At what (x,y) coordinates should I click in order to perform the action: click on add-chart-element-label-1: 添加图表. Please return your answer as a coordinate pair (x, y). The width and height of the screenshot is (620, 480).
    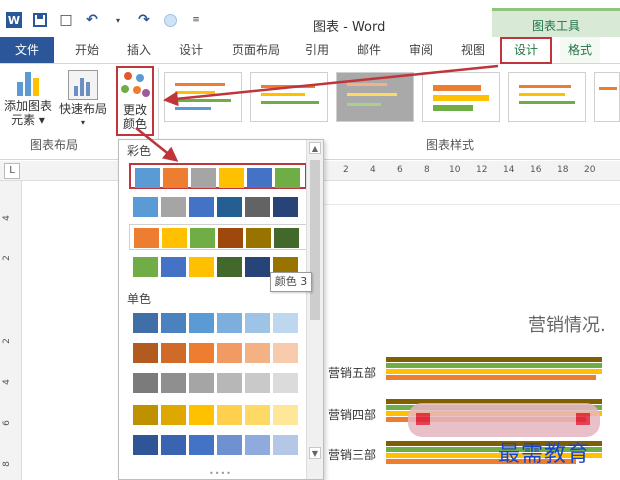
    Looking at the image, I should click on (27, 106).